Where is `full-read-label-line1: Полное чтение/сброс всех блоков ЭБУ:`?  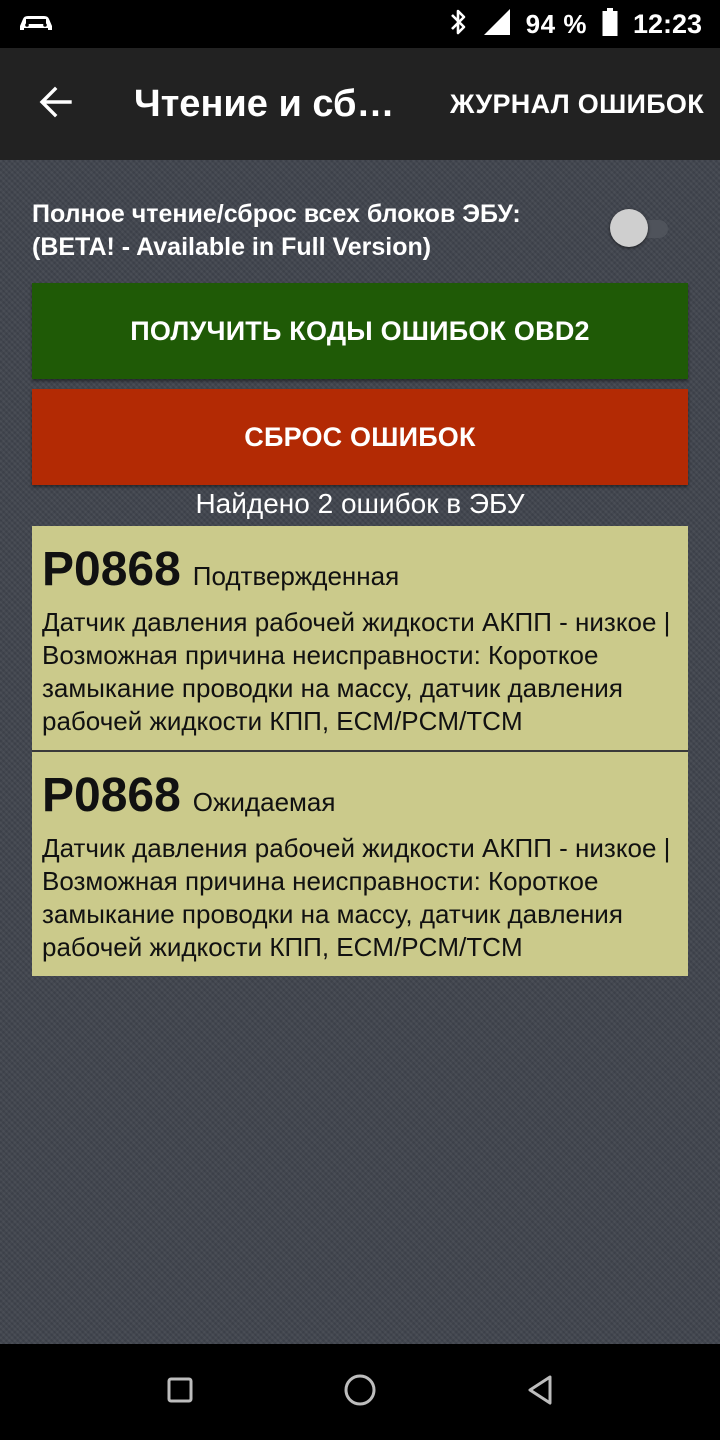 full-read-label-line1: Полное чтение/сброс всех блоков ЭБУ: is located at coordinates (276, 214).